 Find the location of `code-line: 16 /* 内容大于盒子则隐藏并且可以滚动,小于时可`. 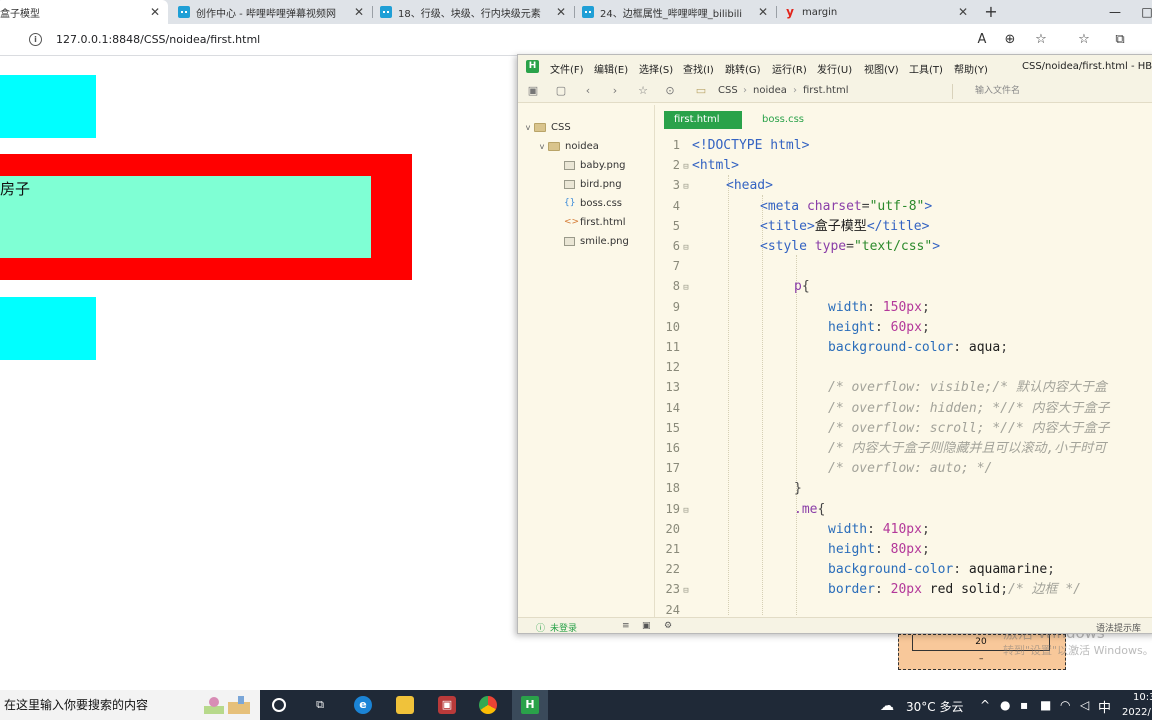

code-line: 16 /* 内容大于盒子则隐藏并且可以滚动,小于时可 is located at coordinates (904, 448).